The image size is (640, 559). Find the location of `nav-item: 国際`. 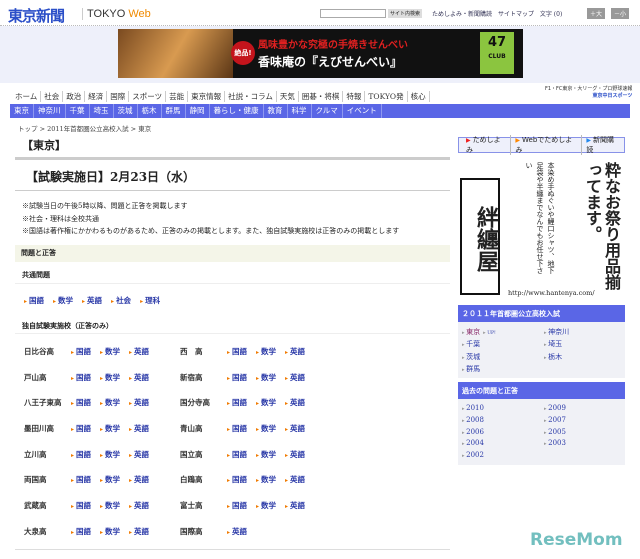

nav-item: 国際 is located at coordinates (118, 96).